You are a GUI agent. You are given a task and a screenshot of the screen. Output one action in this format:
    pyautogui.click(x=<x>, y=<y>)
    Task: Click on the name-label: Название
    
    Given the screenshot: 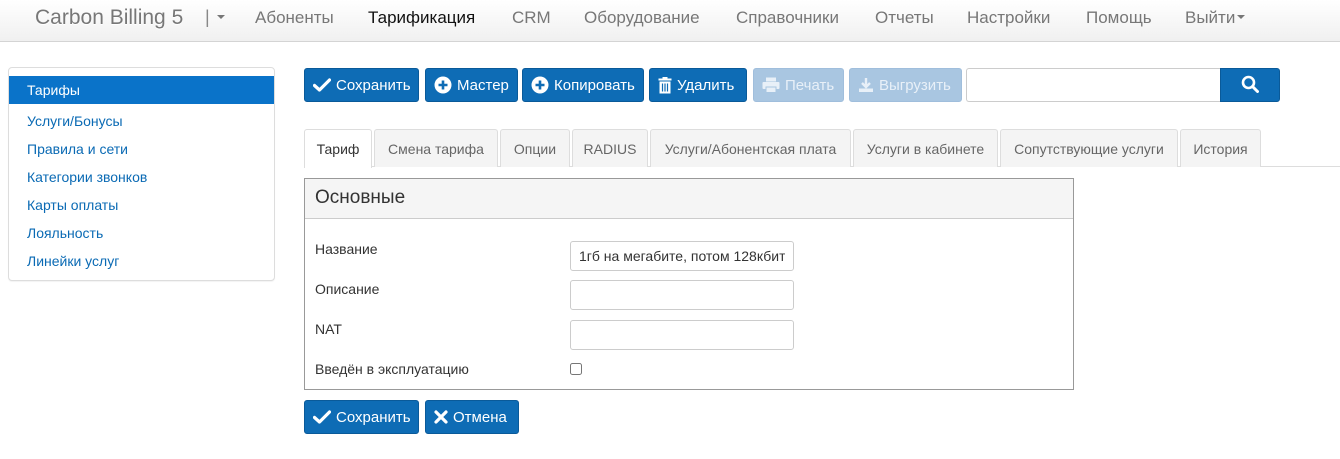 What is the action you would take?
    pyautogui.click(x=346, y=249)
    